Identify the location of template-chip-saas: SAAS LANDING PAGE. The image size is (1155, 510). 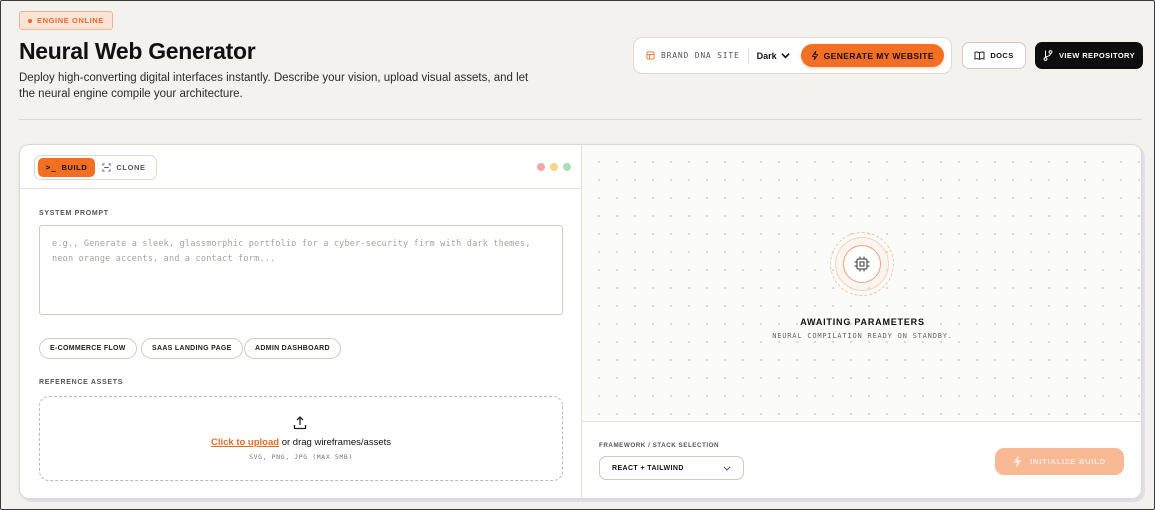
(192, 348).